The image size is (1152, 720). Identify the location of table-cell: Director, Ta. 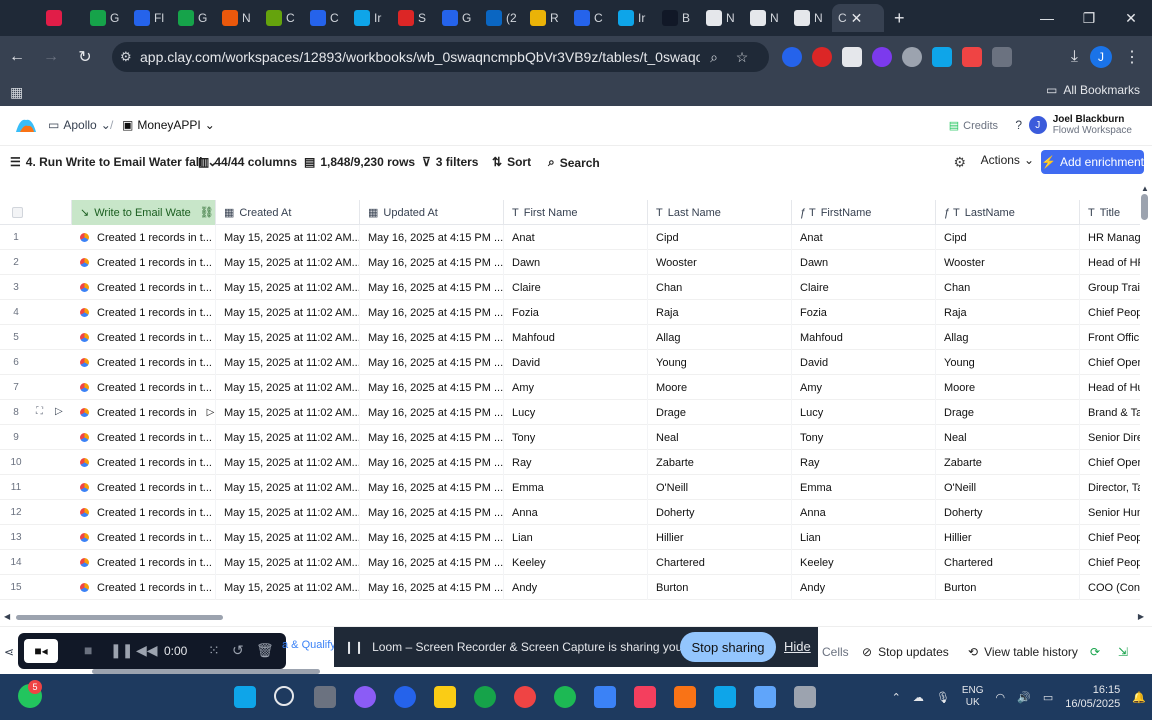
(1110, 487).